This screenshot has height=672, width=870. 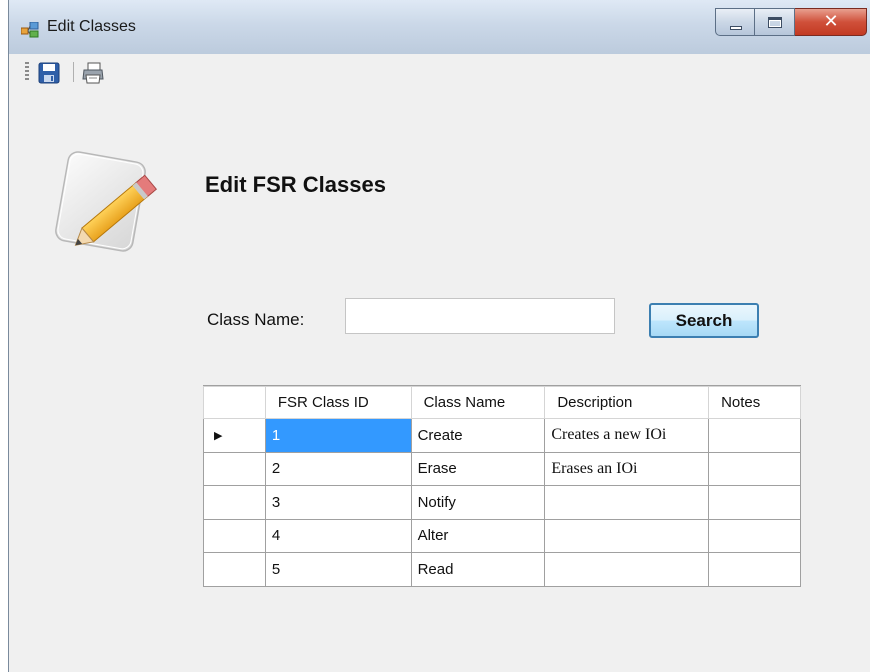 I want to click on class-name-label: Class Name:, so click(x=256, y=319).